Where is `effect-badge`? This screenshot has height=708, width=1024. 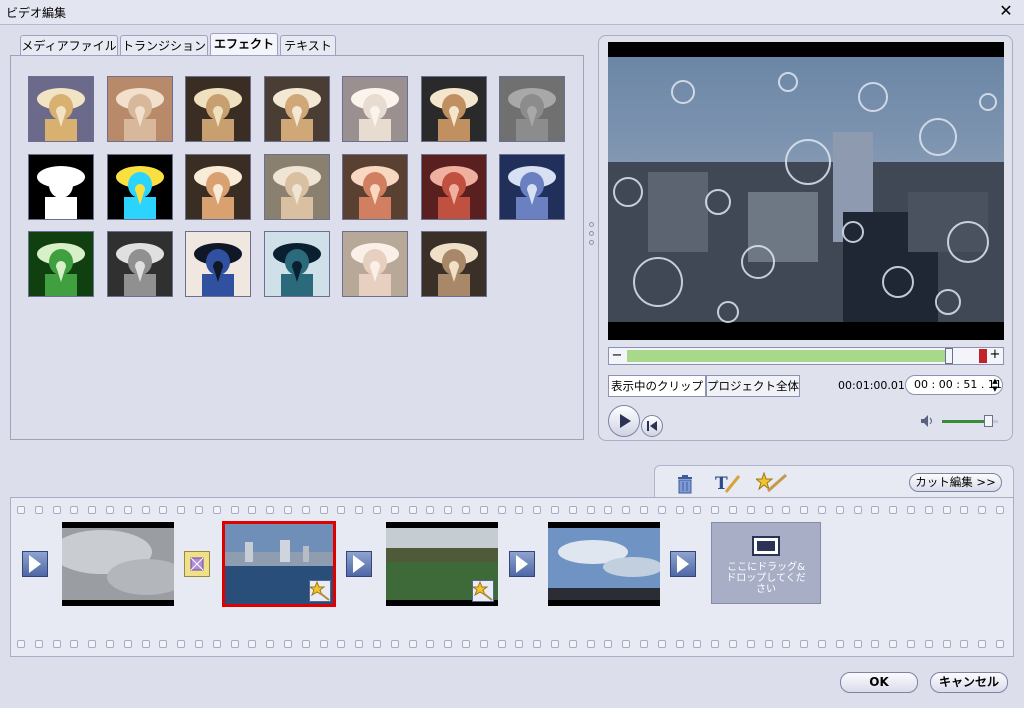
effect-badge is located at coordinates (483, 591).